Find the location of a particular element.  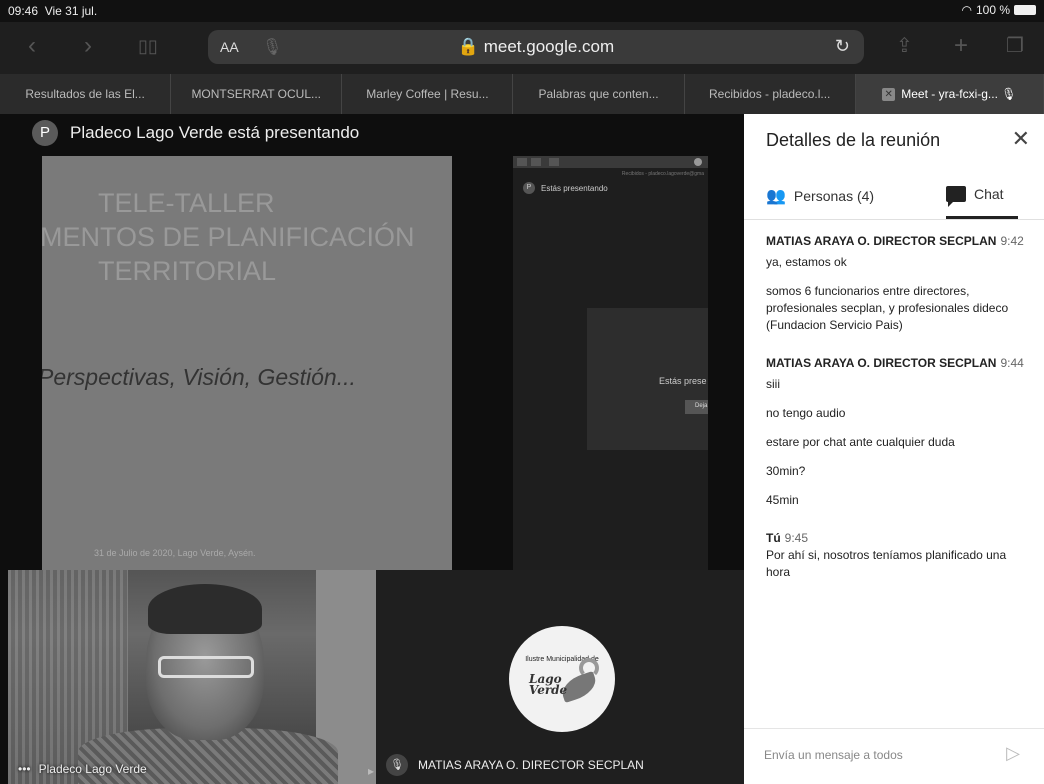

tab-people: 👥 Personas (4) is located at coordinates (820, 196).